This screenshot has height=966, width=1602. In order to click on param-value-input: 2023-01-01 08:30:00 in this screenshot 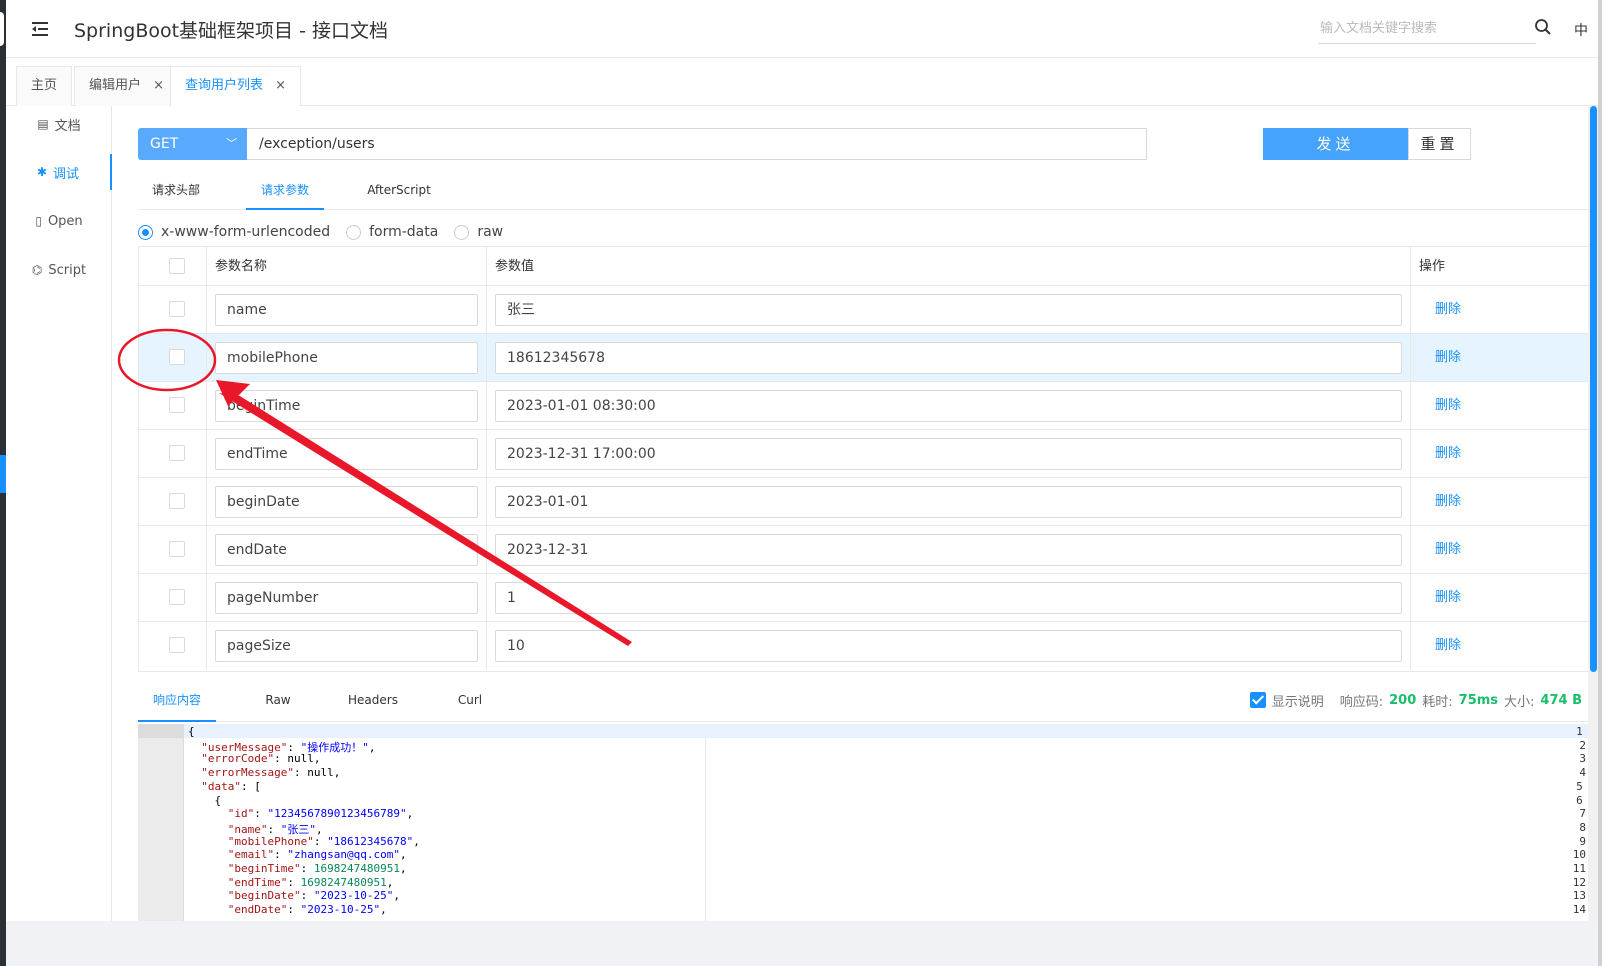, I will do `click(948, 406)`.